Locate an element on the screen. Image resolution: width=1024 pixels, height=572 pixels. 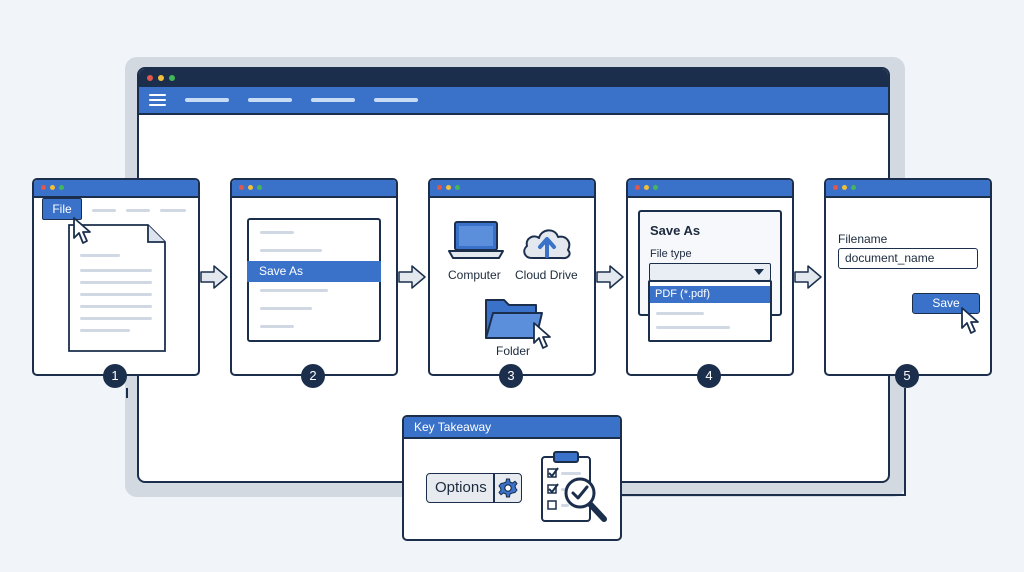
step-3-window: Computer Cloud Drive Folder is located at coordinates (512, 277).